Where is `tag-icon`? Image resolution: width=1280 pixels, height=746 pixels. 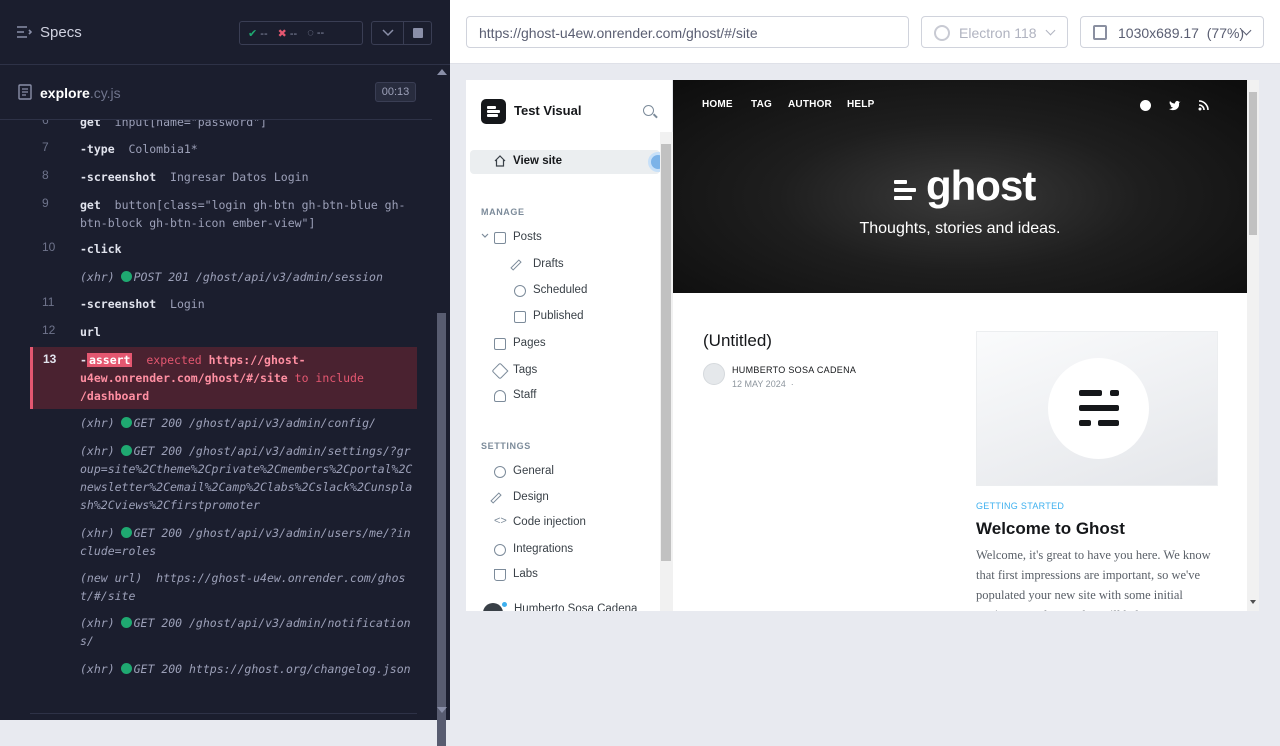 tag-icon is located at coordinates (500, 371).